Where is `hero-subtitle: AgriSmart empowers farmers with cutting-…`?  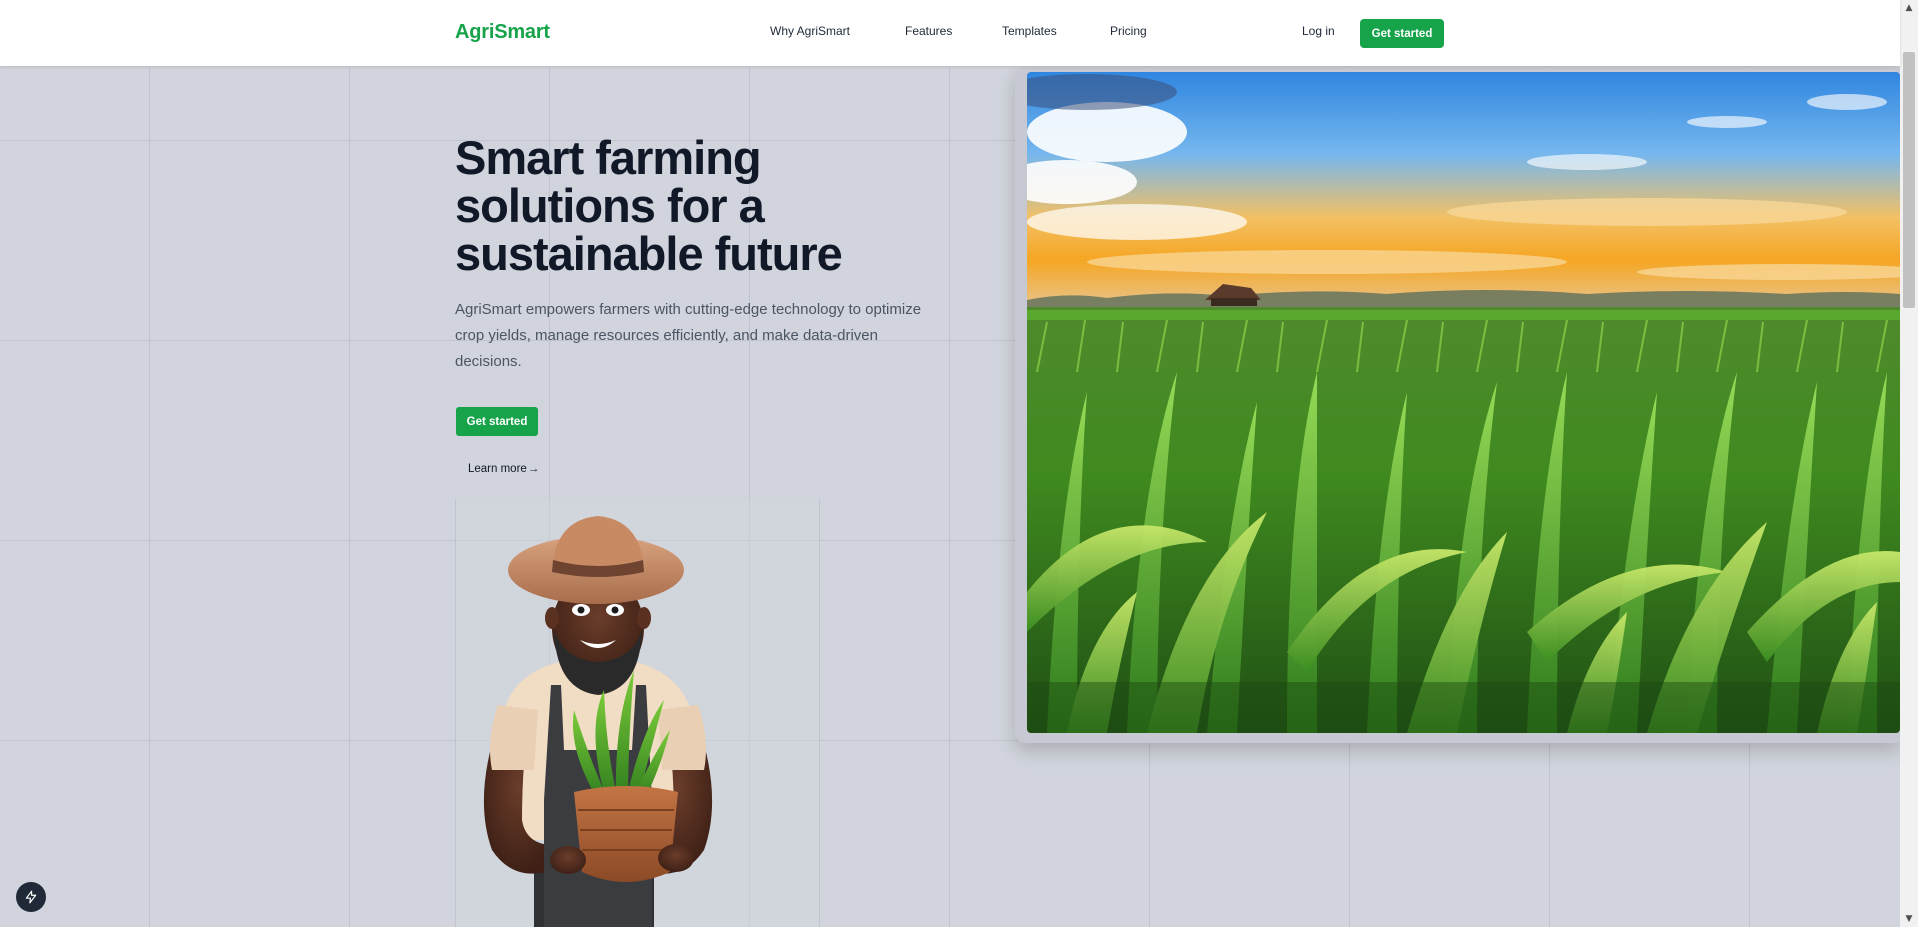
hero-subtitle: AgriSmart empowers farmers with cutting-… is located at coordinates (688, 335).